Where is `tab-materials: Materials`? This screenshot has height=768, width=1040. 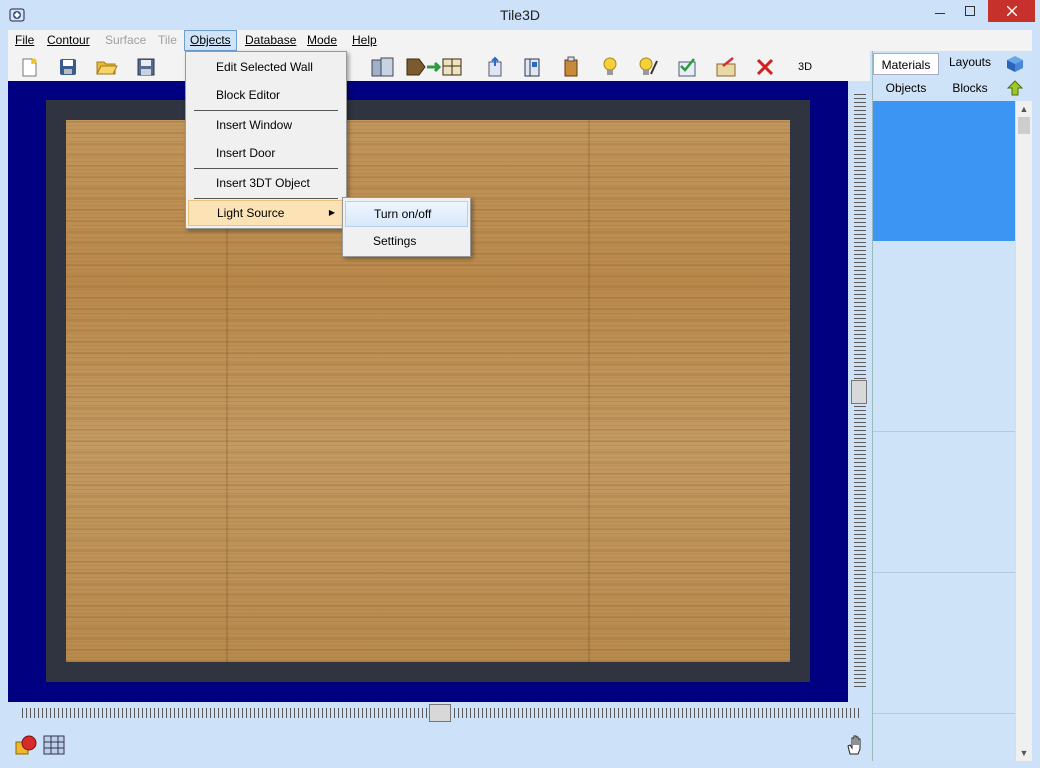
tab-materials: Materials is located at coordinates (906, 64).